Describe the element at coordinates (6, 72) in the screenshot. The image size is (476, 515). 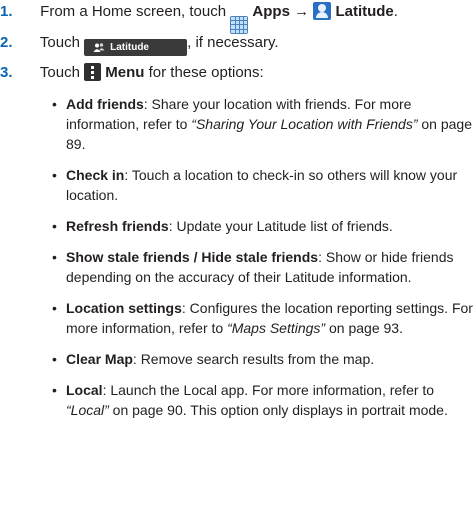
I see `step-number: 3.` at that location.